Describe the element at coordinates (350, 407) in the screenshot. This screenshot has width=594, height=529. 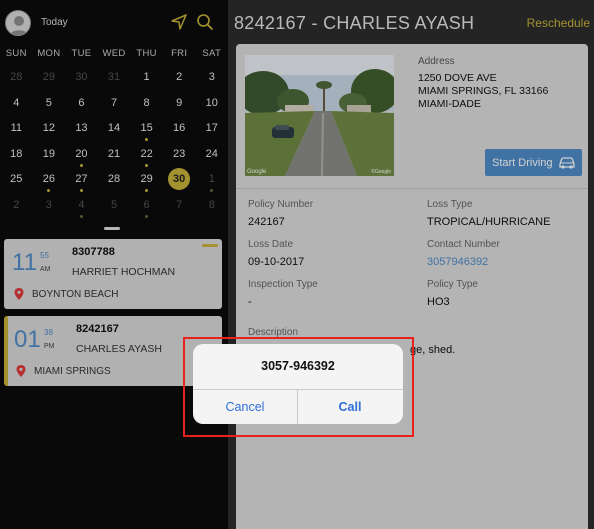
I see `call-button: Call` at that location.